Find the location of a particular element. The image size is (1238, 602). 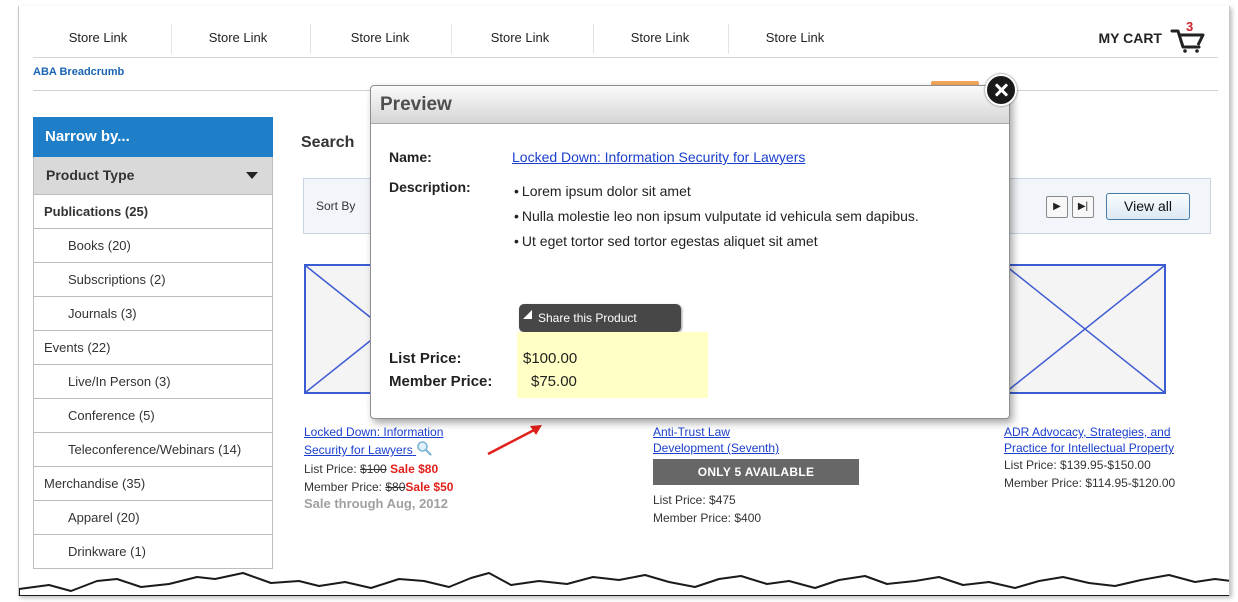

product-image-placeholder is located at coordinates (1085, 329).